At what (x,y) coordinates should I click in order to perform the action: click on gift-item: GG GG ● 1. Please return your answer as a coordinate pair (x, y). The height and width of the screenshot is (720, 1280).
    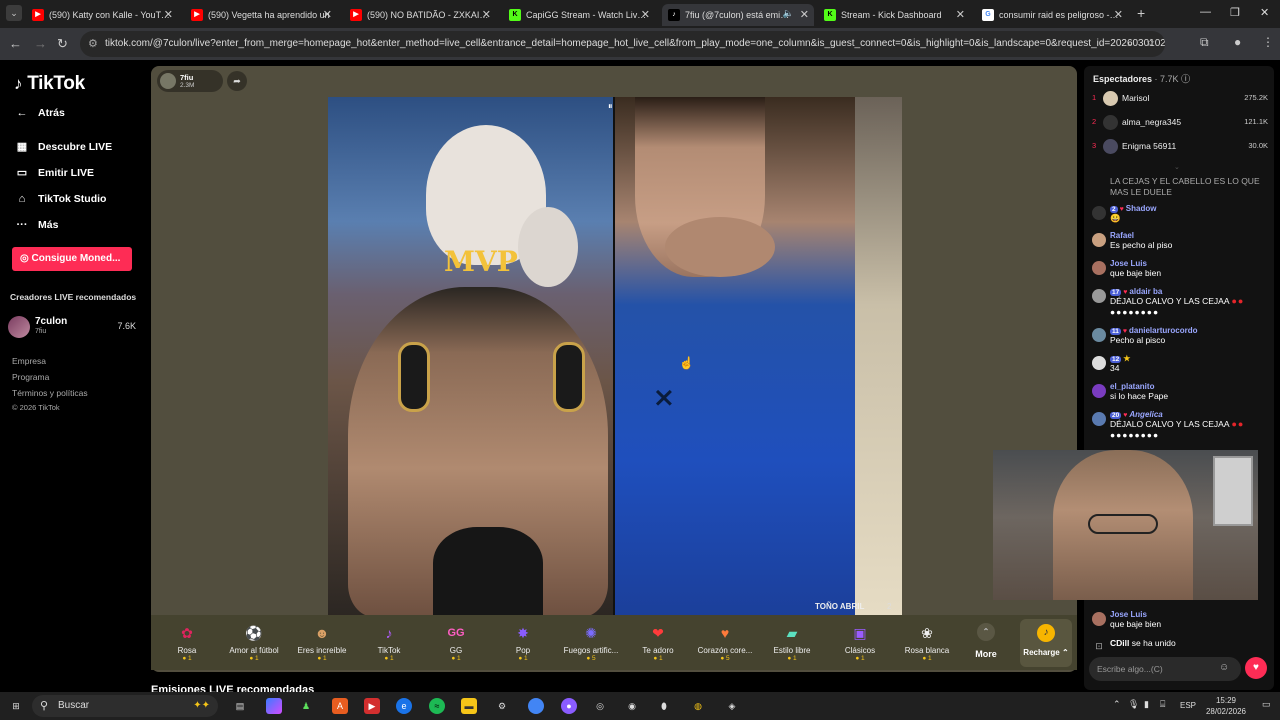
    Looking at the image, I should click on (456, 640).